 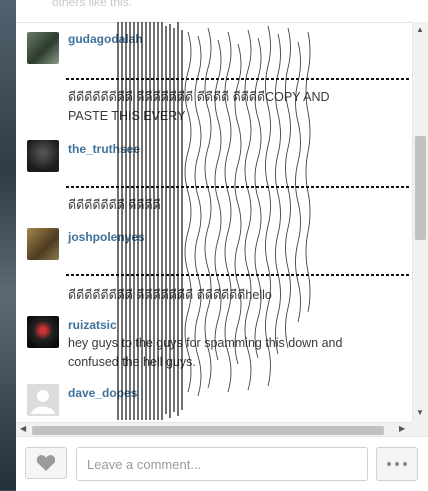 What do you see at coordinates (92, 4) in the screenshot?
I see `likes-summary-text: others like this.` at bounding box center [92, 4].